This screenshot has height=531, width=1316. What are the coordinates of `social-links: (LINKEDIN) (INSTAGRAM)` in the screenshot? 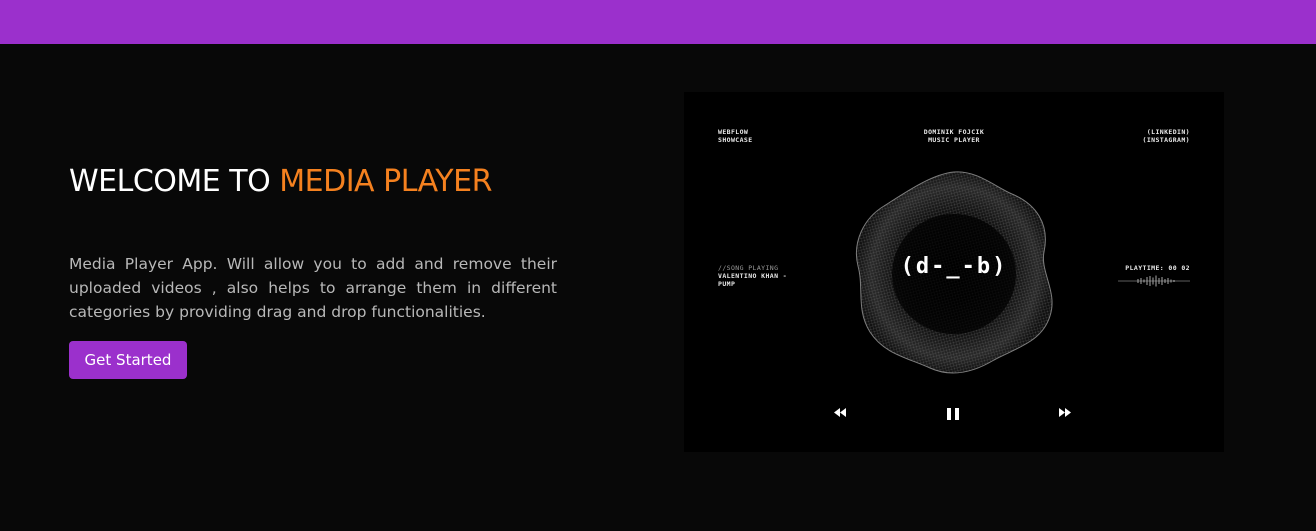 It's located at (1166, 136).